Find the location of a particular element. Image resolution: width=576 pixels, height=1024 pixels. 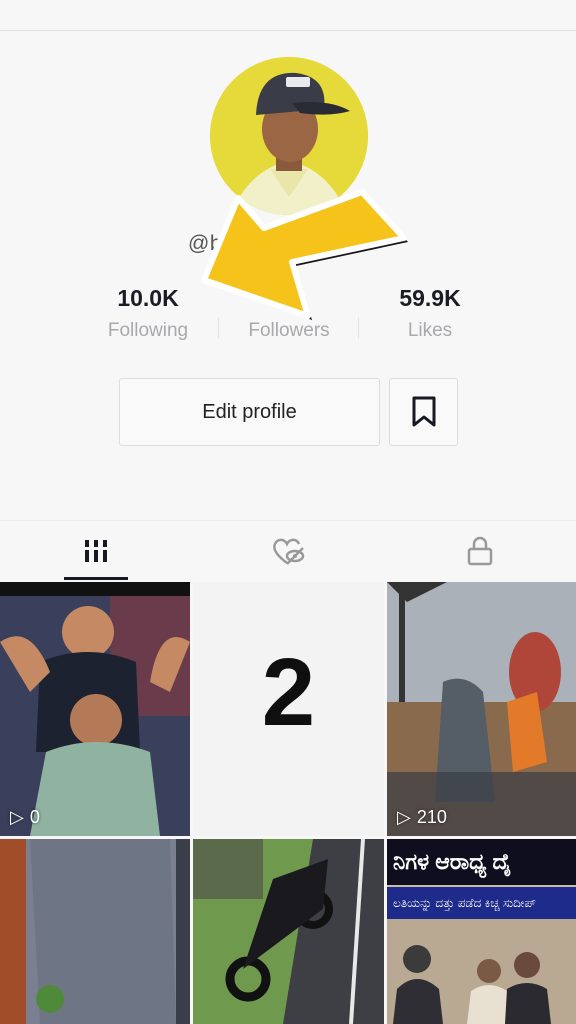

video-tile: ▷ 210 is located at coordinates (481, 709).